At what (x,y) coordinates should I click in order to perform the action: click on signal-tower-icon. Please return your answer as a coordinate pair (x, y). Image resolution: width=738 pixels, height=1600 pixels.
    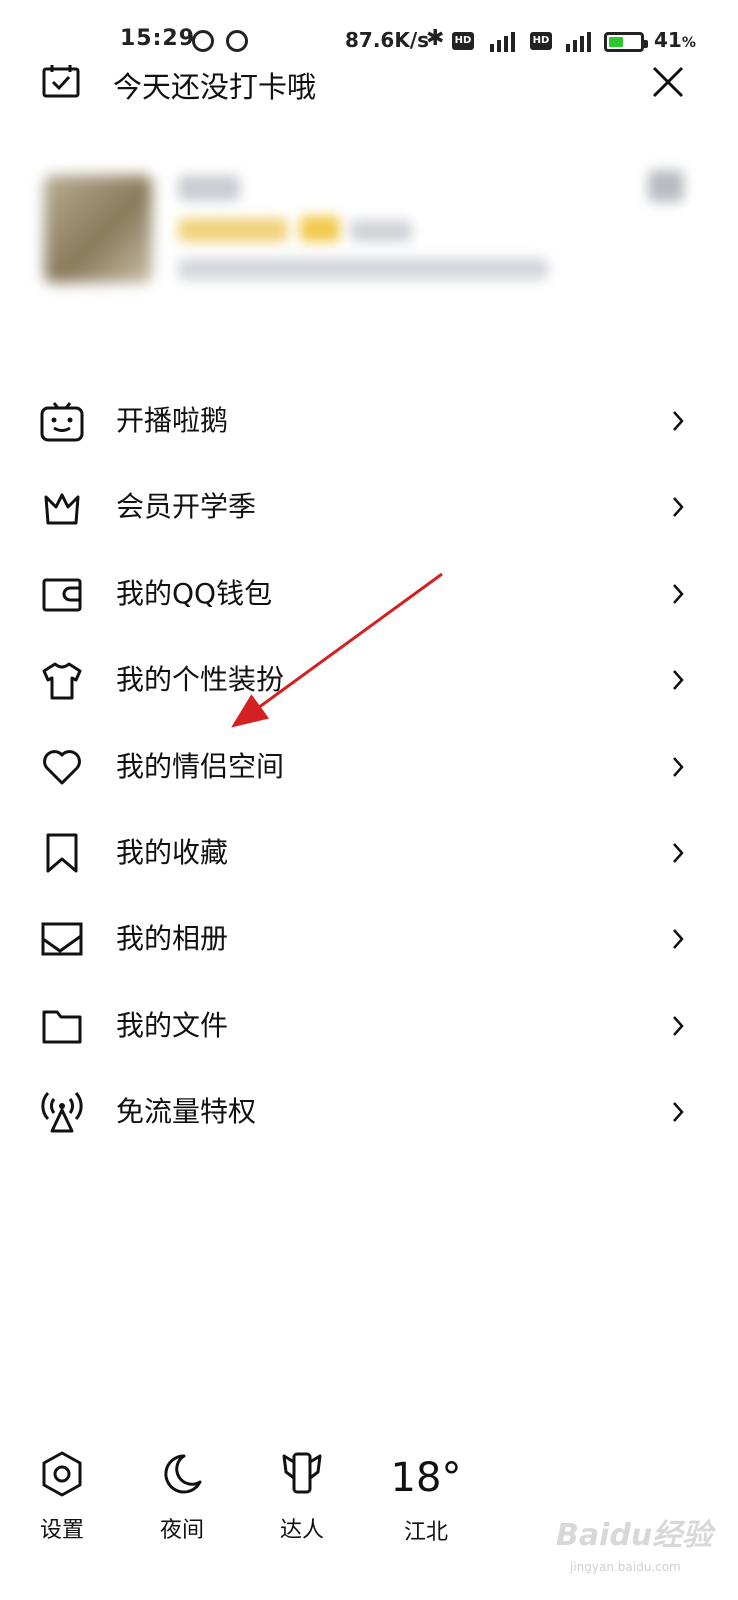
    Looking at the image, I should click on (62, 1112).